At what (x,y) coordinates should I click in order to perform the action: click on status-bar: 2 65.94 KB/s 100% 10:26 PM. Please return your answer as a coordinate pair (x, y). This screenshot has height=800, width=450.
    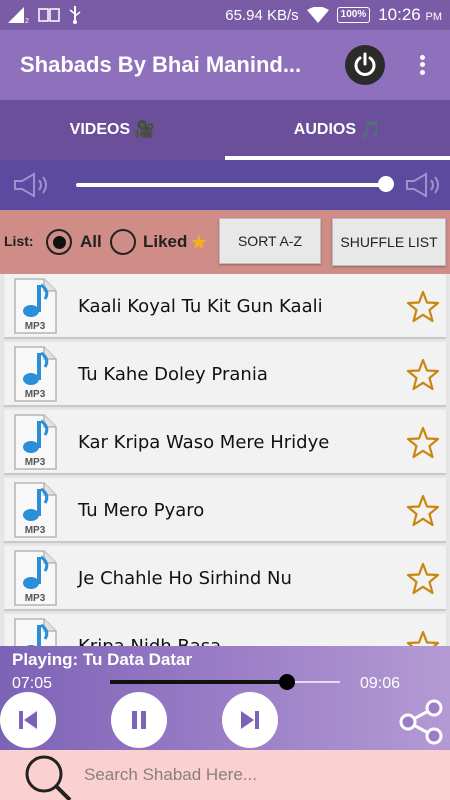
    Looking at the image, I should click on (225, 15).